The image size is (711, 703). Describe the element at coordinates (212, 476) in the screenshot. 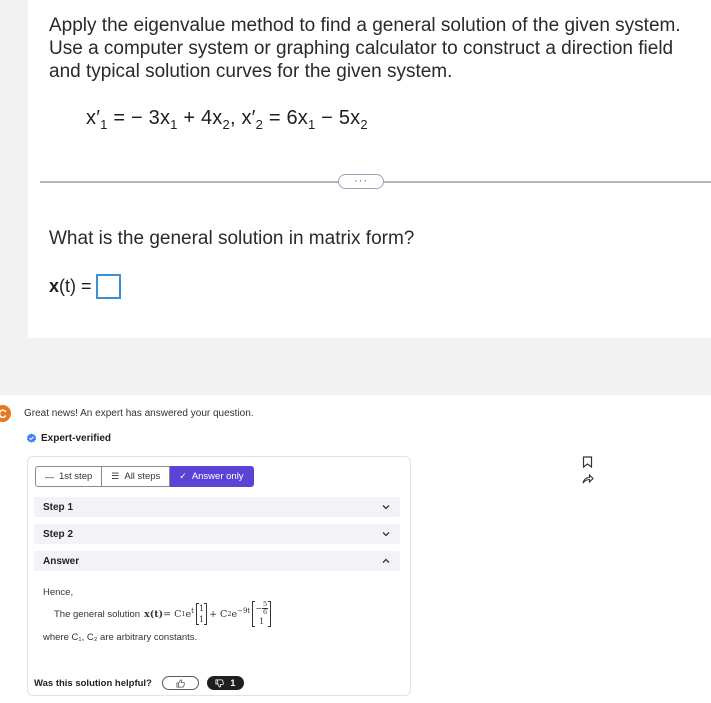

I see `tab-answer-only: ✓ Answer only` at that location.